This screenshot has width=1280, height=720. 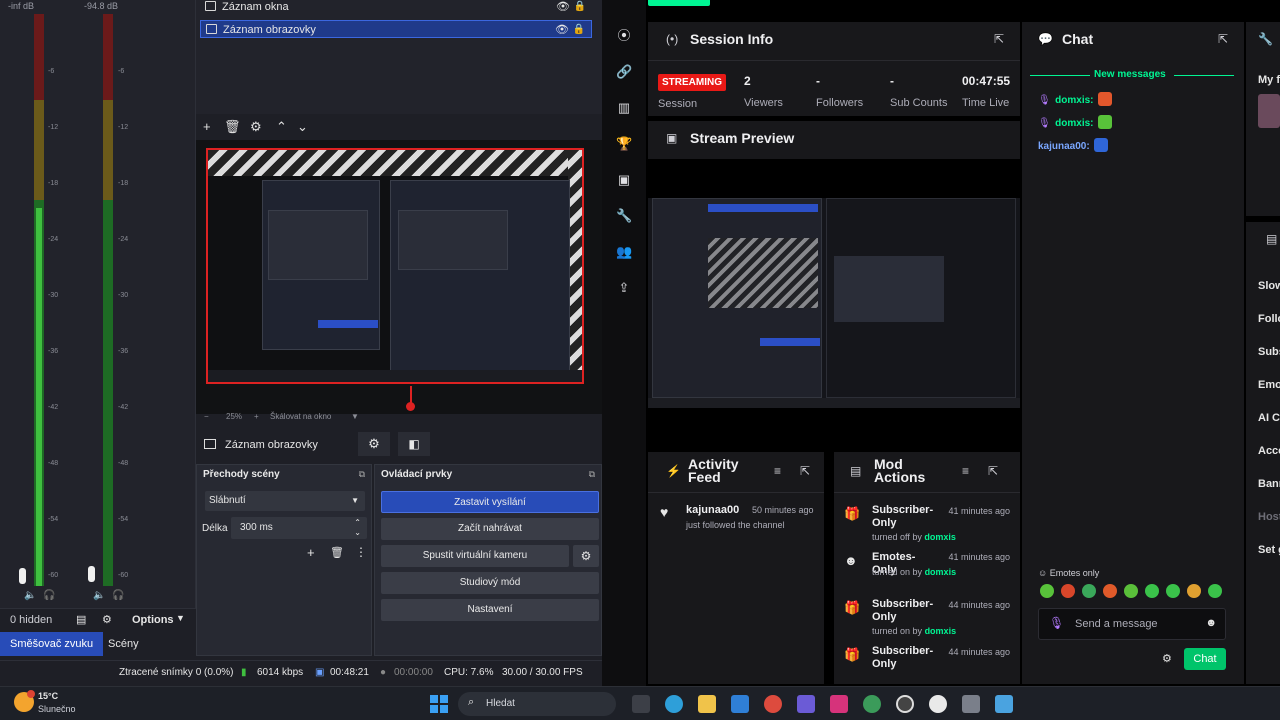 I want to click on settings-item: Emo, so click(x=1269, y=385).